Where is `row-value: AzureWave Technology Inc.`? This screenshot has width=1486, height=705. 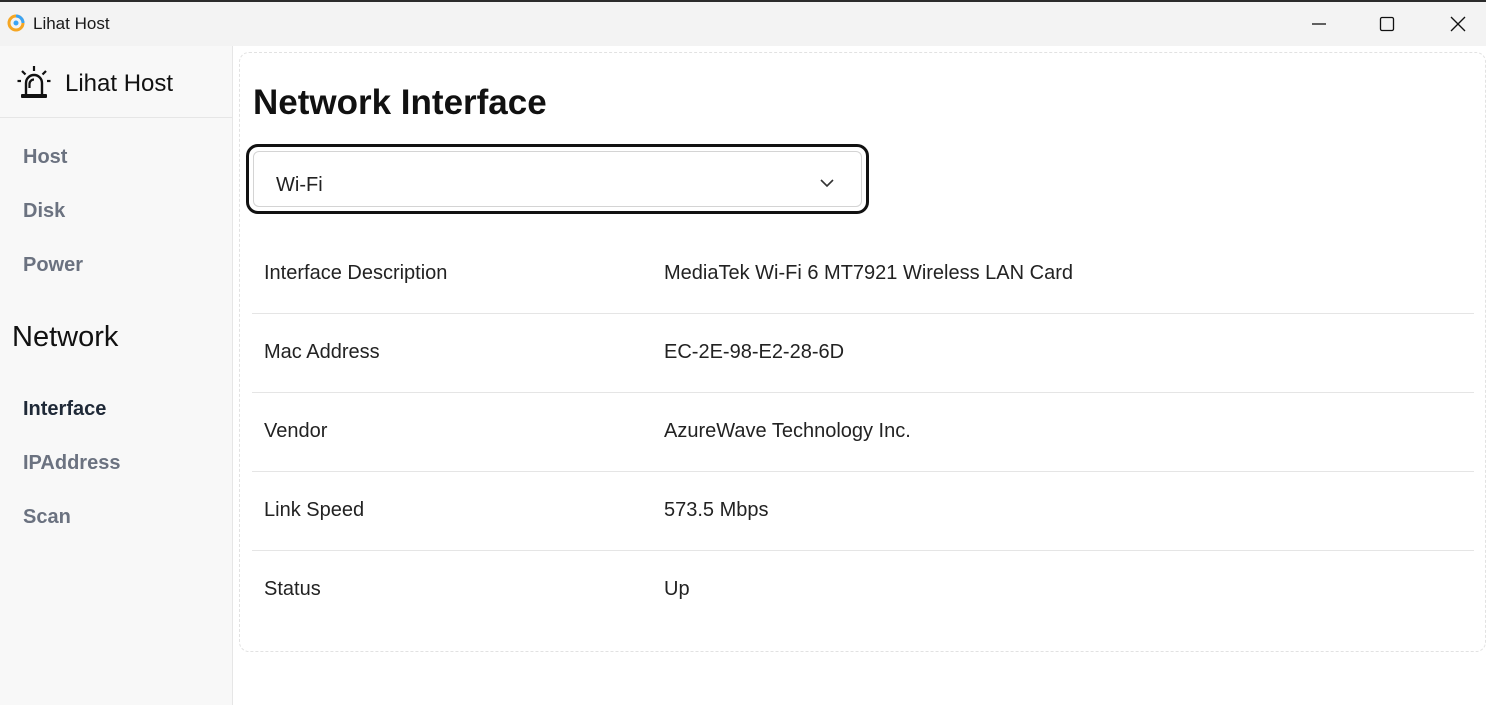 row-value: AzureWave Technology Inc. is located at coordinates (1063, 431).